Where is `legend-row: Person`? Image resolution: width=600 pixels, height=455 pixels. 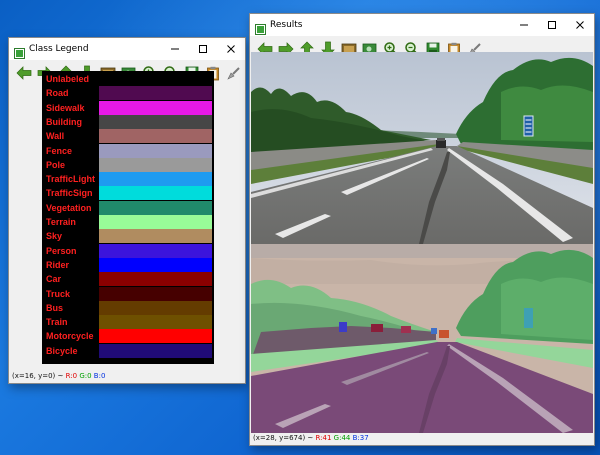 legend-row: Person is located at coordinates (128, 250).